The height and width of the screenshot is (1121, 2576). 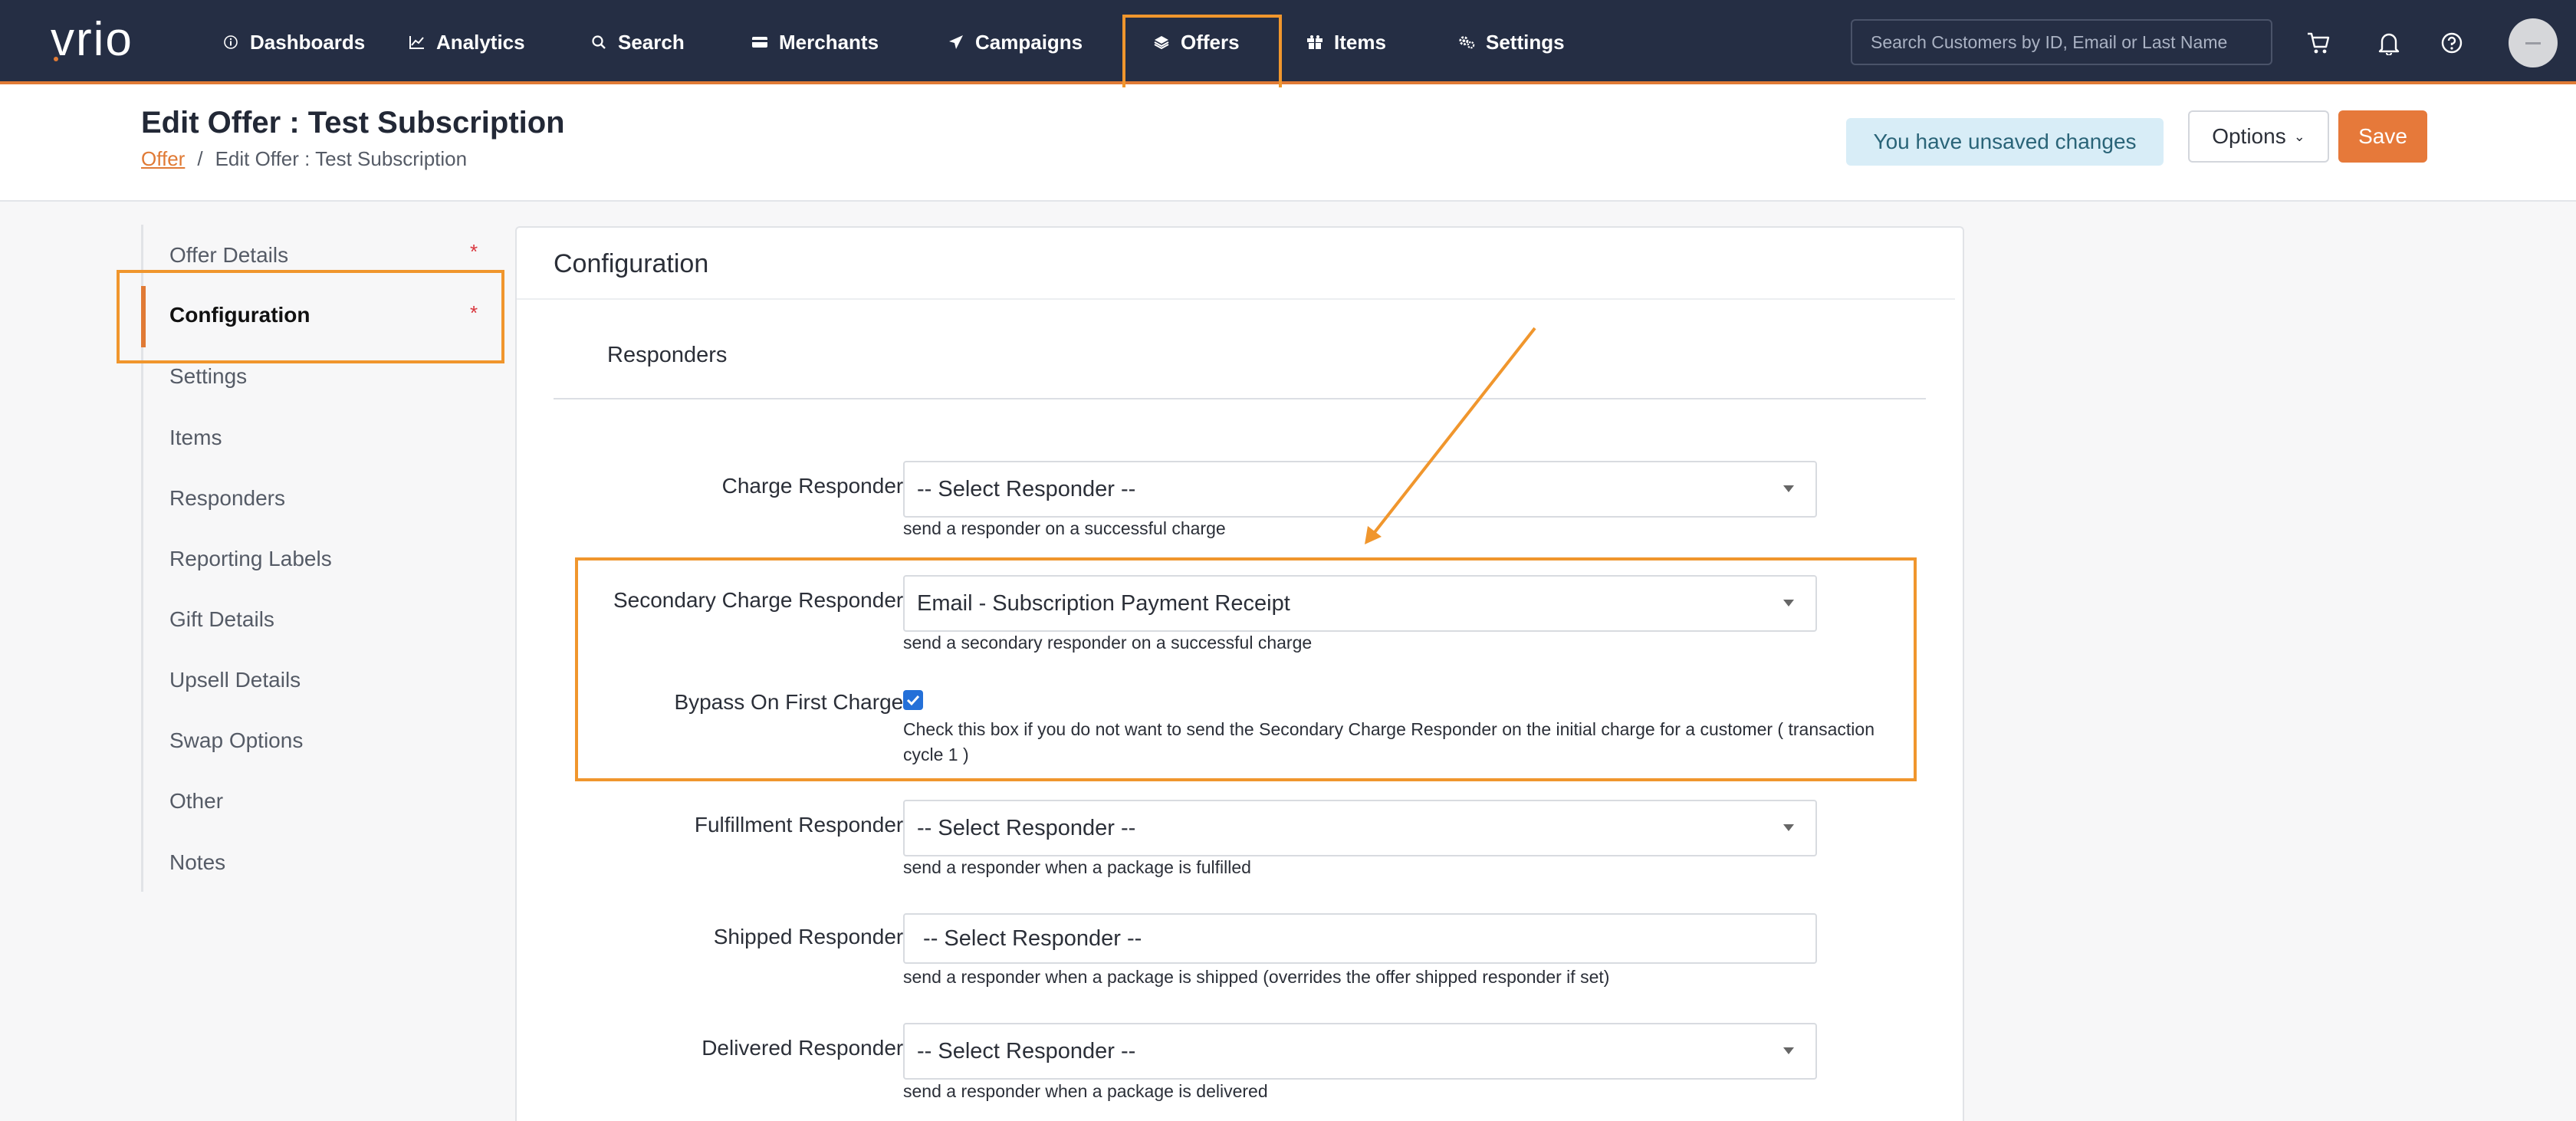 I want to click on options-label: Options, so click(x=2249, y=136).